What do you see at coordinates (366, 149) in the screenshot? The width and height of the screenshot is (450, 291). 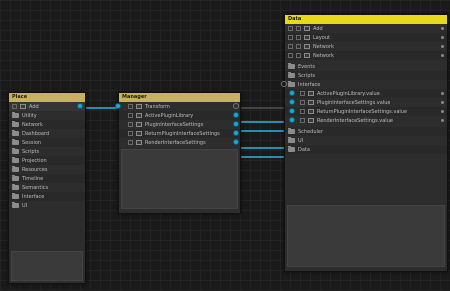 I see `list-item: Data` at bounding box center [366, 149].